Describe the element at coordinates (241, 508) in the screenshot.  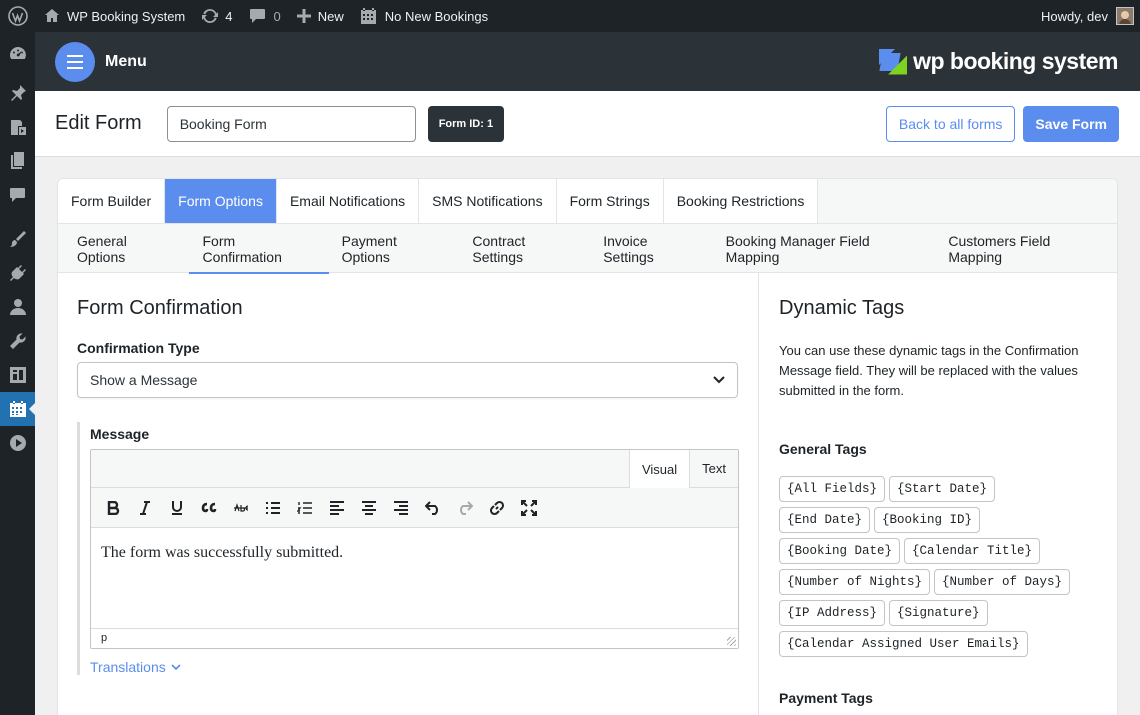
I see `strikethrough-icon` at that location.